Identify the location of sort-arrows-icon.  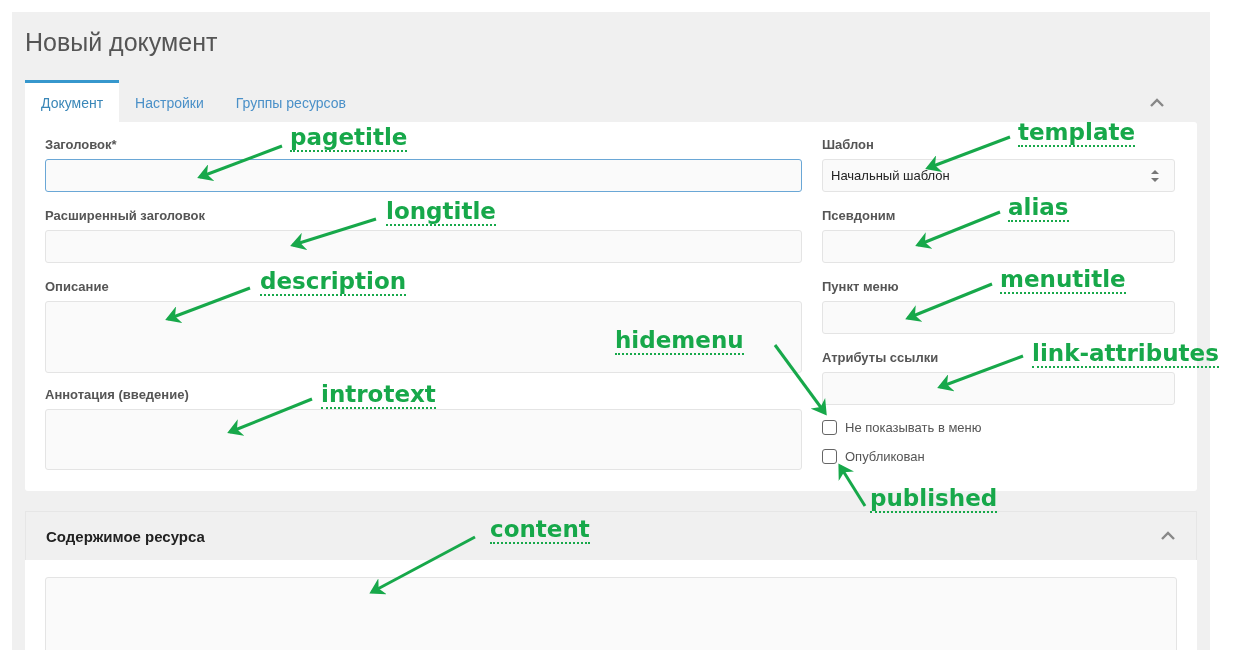
(1155, 175).